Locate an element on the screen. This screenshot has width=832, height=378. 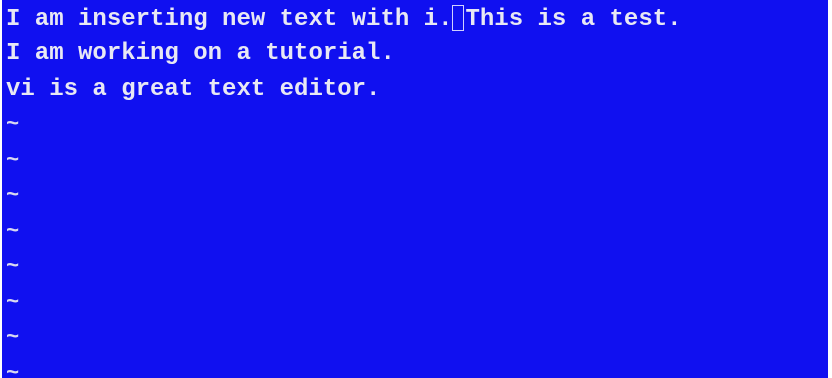
text-line-2: I am working on a tutorial. is located at coordinates (417, 54).